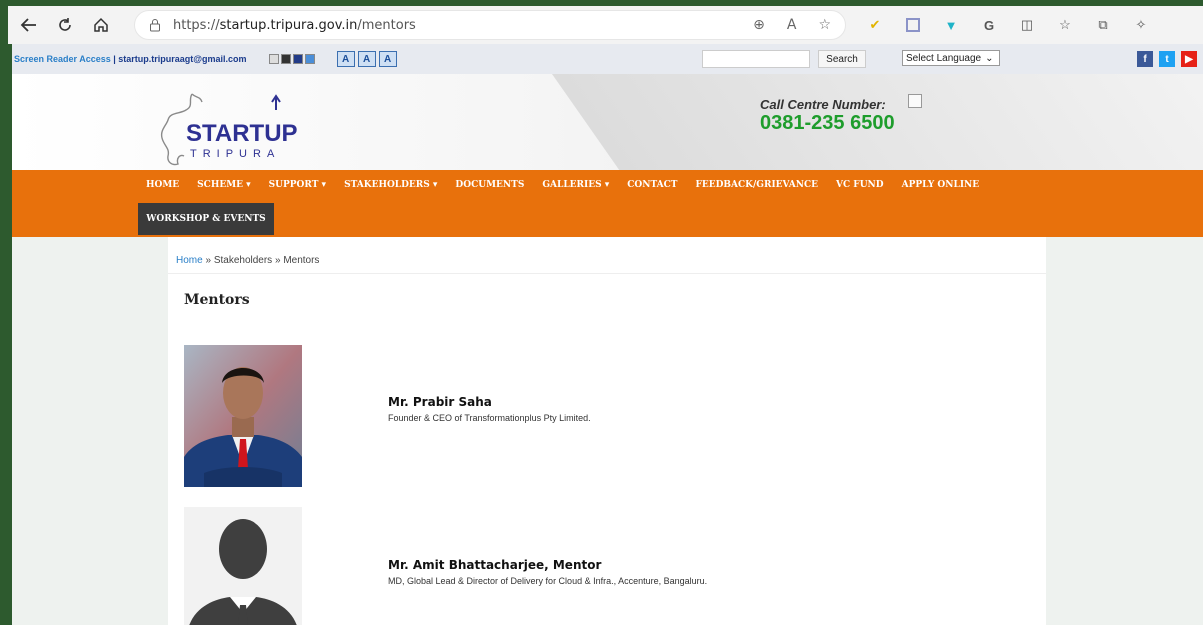 The width and height of the screenshot is (1203, 625). Describe the element at coordinates (1141, 25) in the screenshot. I see `extensions-icon: ✧` at that location.